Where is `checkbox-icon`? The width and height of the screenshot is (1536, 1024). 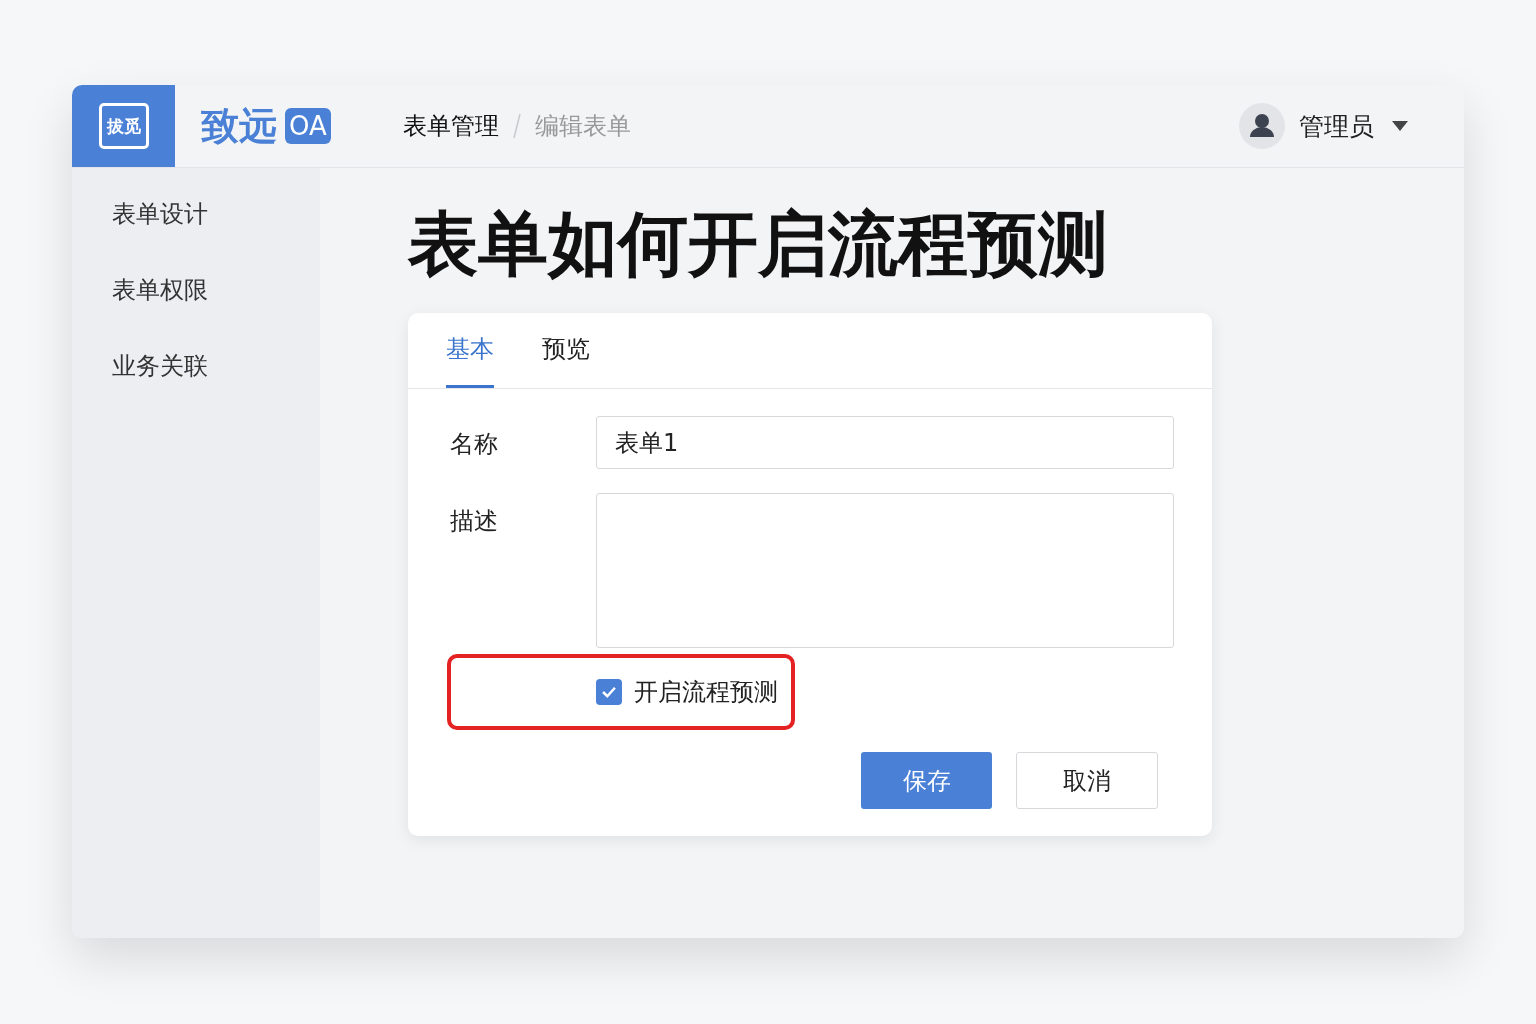 checkbox-icon is located at coordinates (609, 692).